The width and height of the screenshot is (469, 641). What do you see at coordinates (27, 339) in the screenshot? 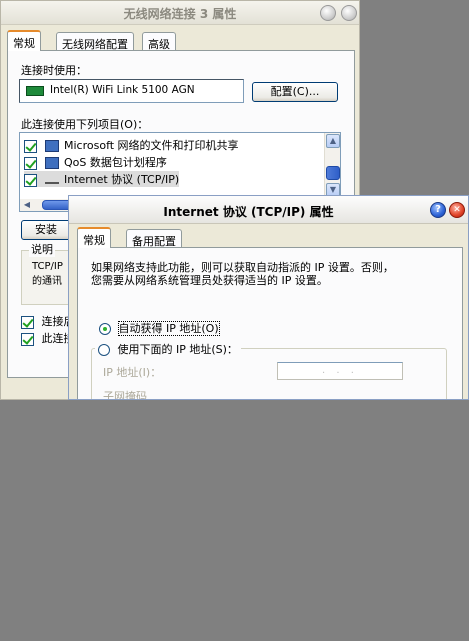
I see `notify-checkbox` at bounding box center [27, 339].